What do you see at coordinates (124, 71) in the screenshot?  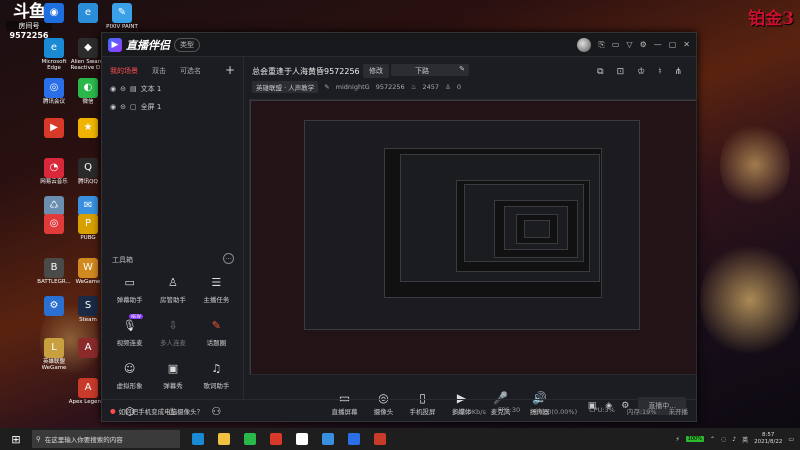 I see `tab-my-scenes: 我的场景` at bounding box center [124, 71].